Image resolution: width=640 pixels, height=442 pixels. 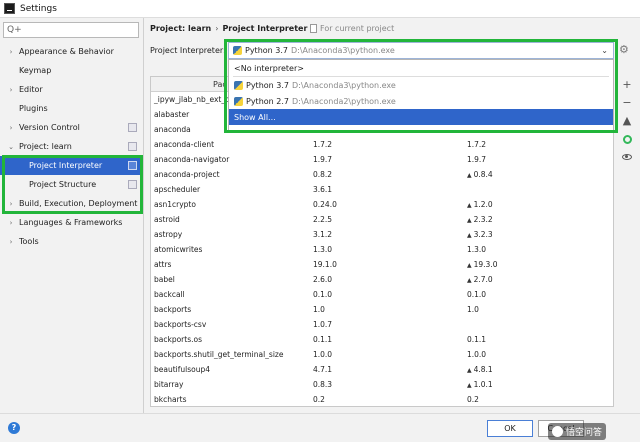 What do you see at coordinates (382, 204) in the screenshot?
I see `table-row: asn1crypto 0.24.0 ▲ 1.2.0` at bounding box center [382, 204].